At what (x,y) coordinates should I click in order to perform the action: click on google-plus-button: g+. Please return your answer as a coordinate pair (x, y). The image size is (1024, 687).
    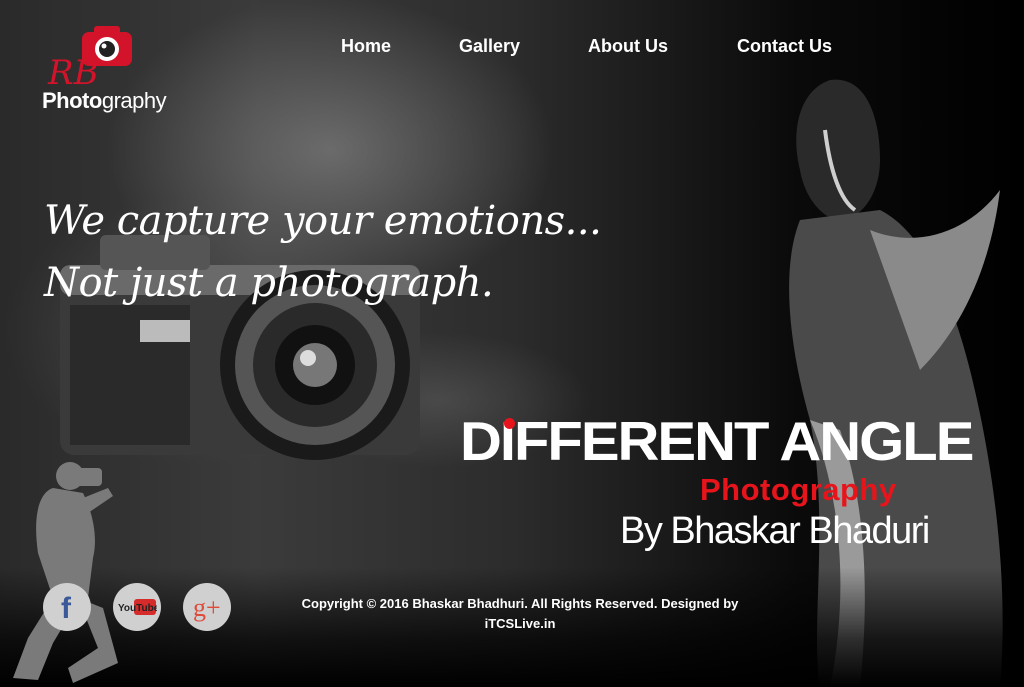
    Looking at the image, I should click on (207, 607).